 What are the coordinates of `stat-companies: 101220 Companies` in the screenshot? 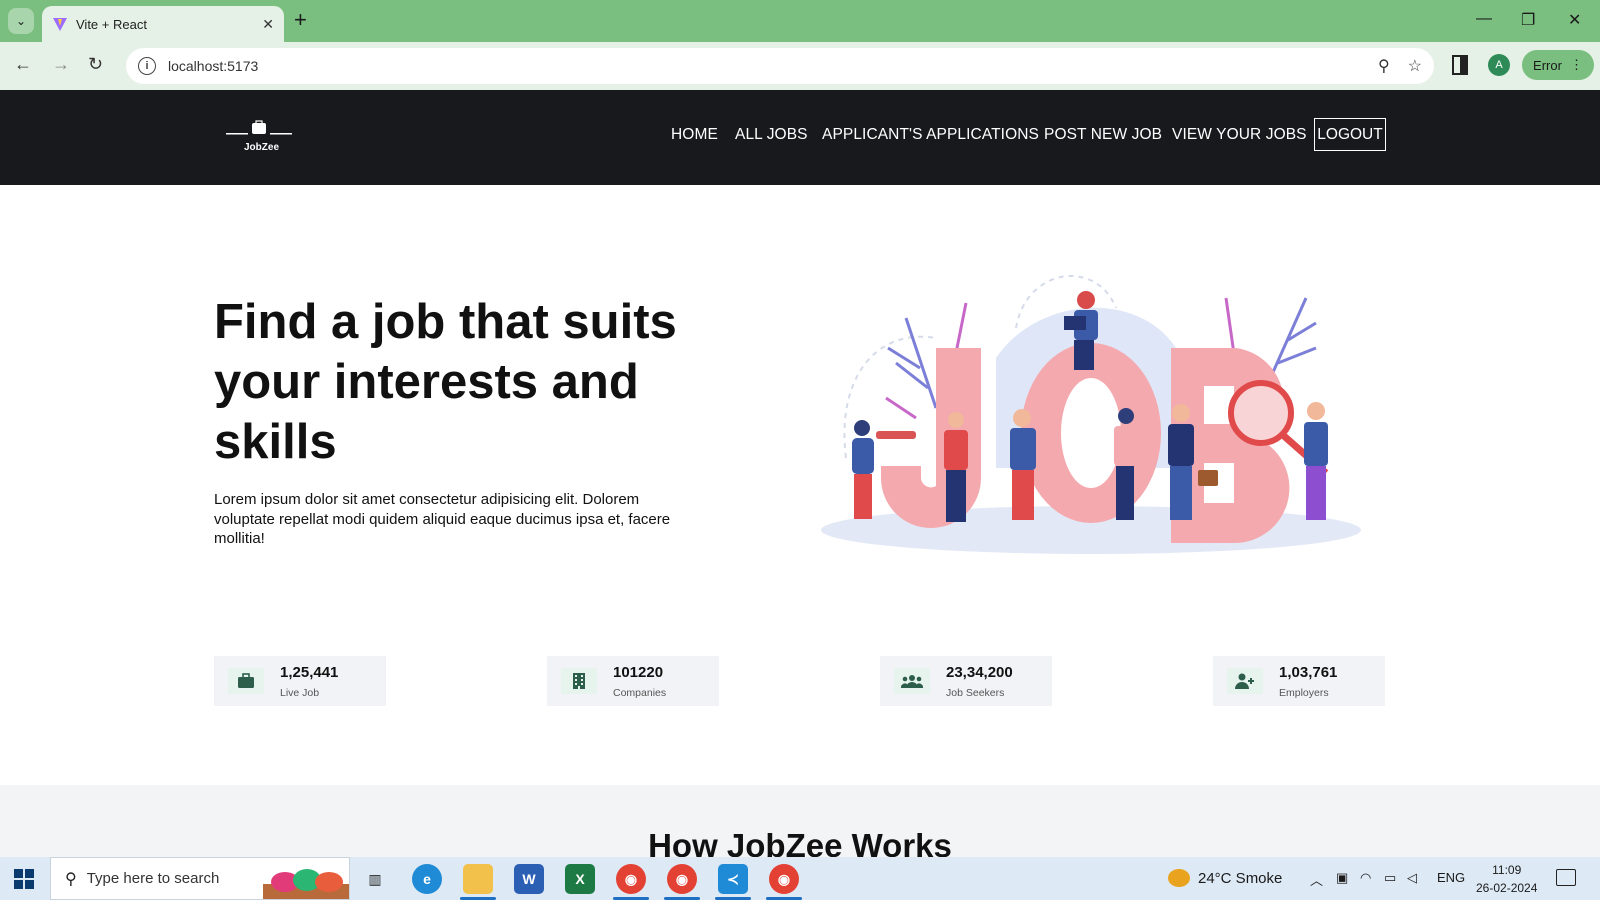 It's located at (633, 681).